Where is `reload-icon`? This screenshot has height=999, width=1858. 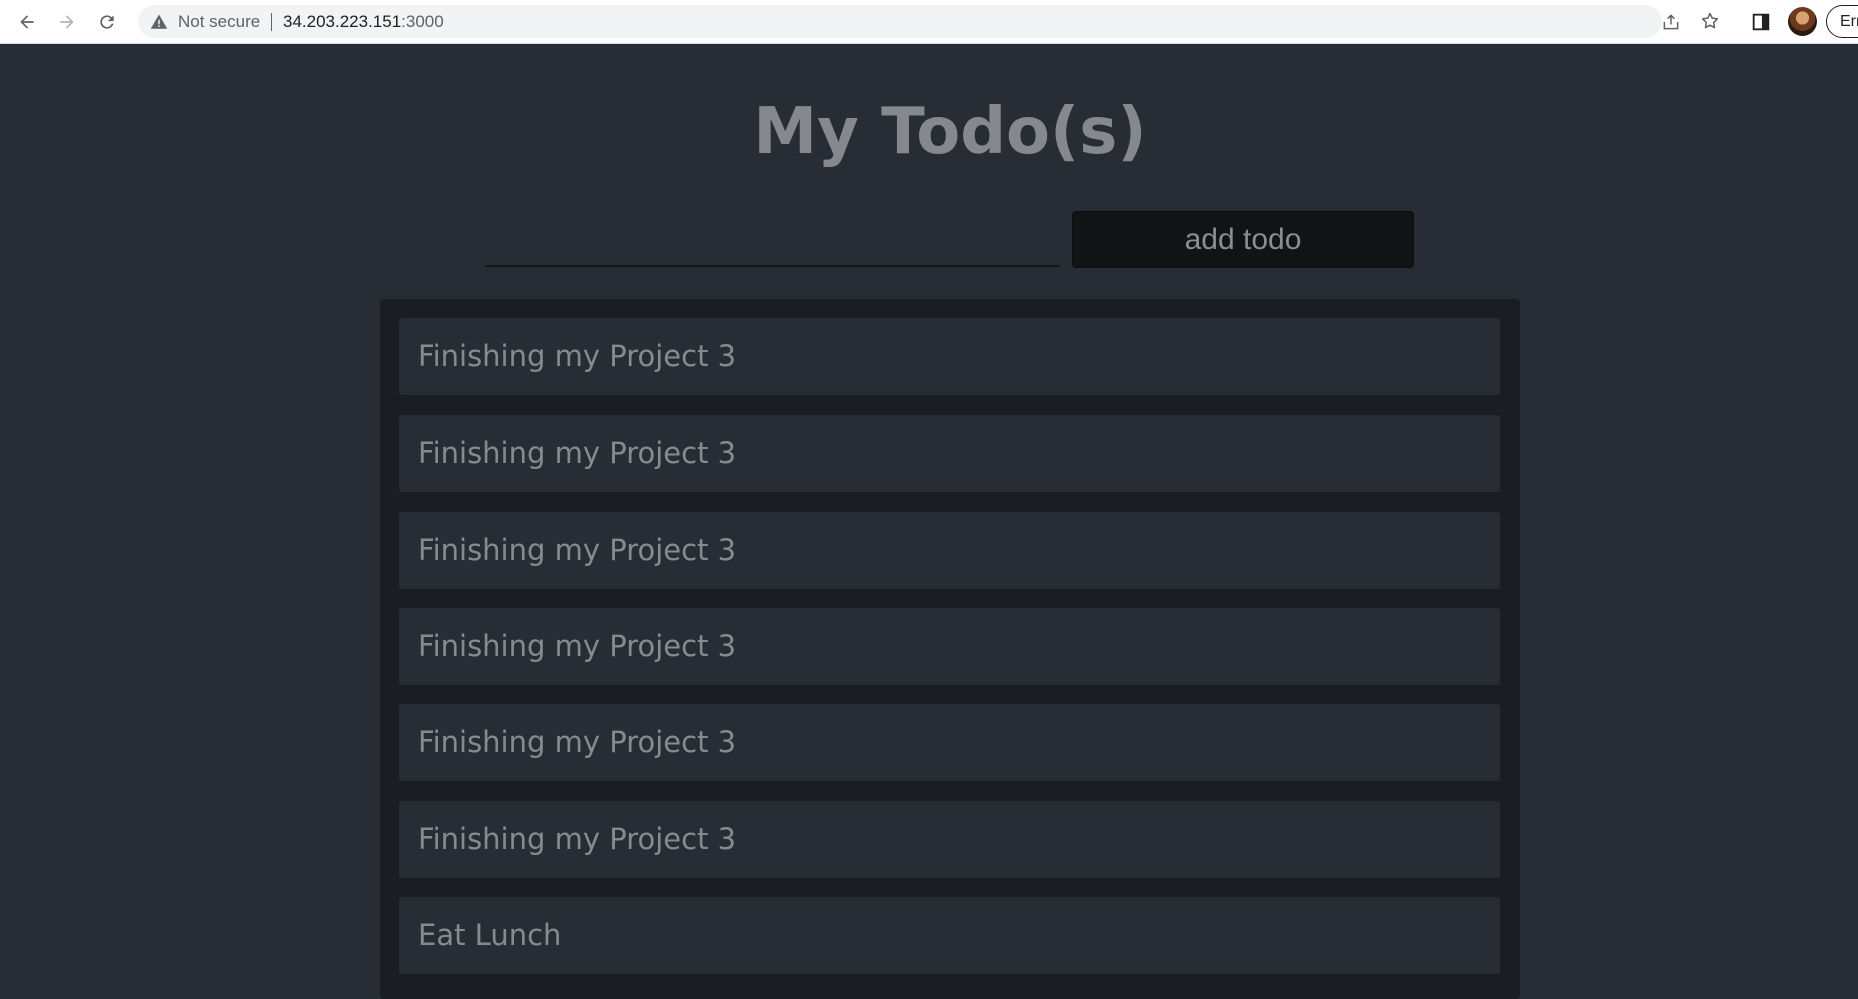
reload-icon is located at coordinates (107, 22).